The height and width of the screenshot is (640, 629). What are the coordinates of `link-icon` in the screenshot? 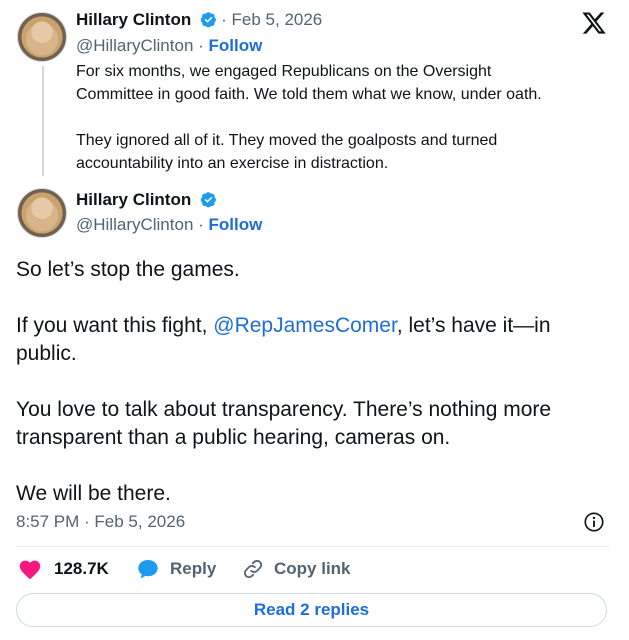 It's located at (253, 569).